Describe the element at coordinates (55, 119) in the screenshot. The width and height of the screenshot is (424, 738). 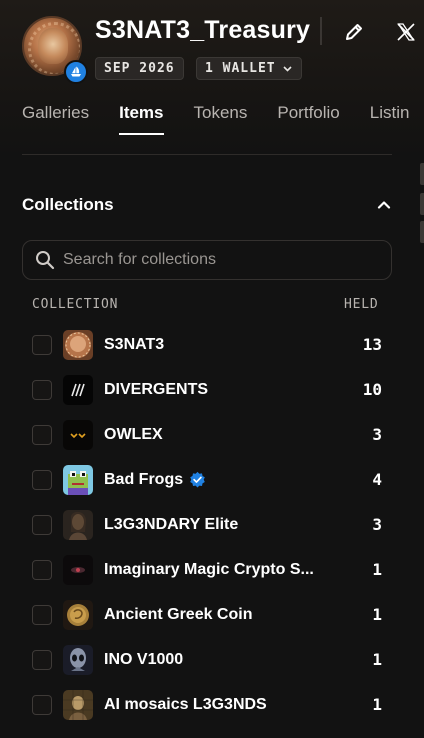
I see `tab-galleries: Galleries` at that location.